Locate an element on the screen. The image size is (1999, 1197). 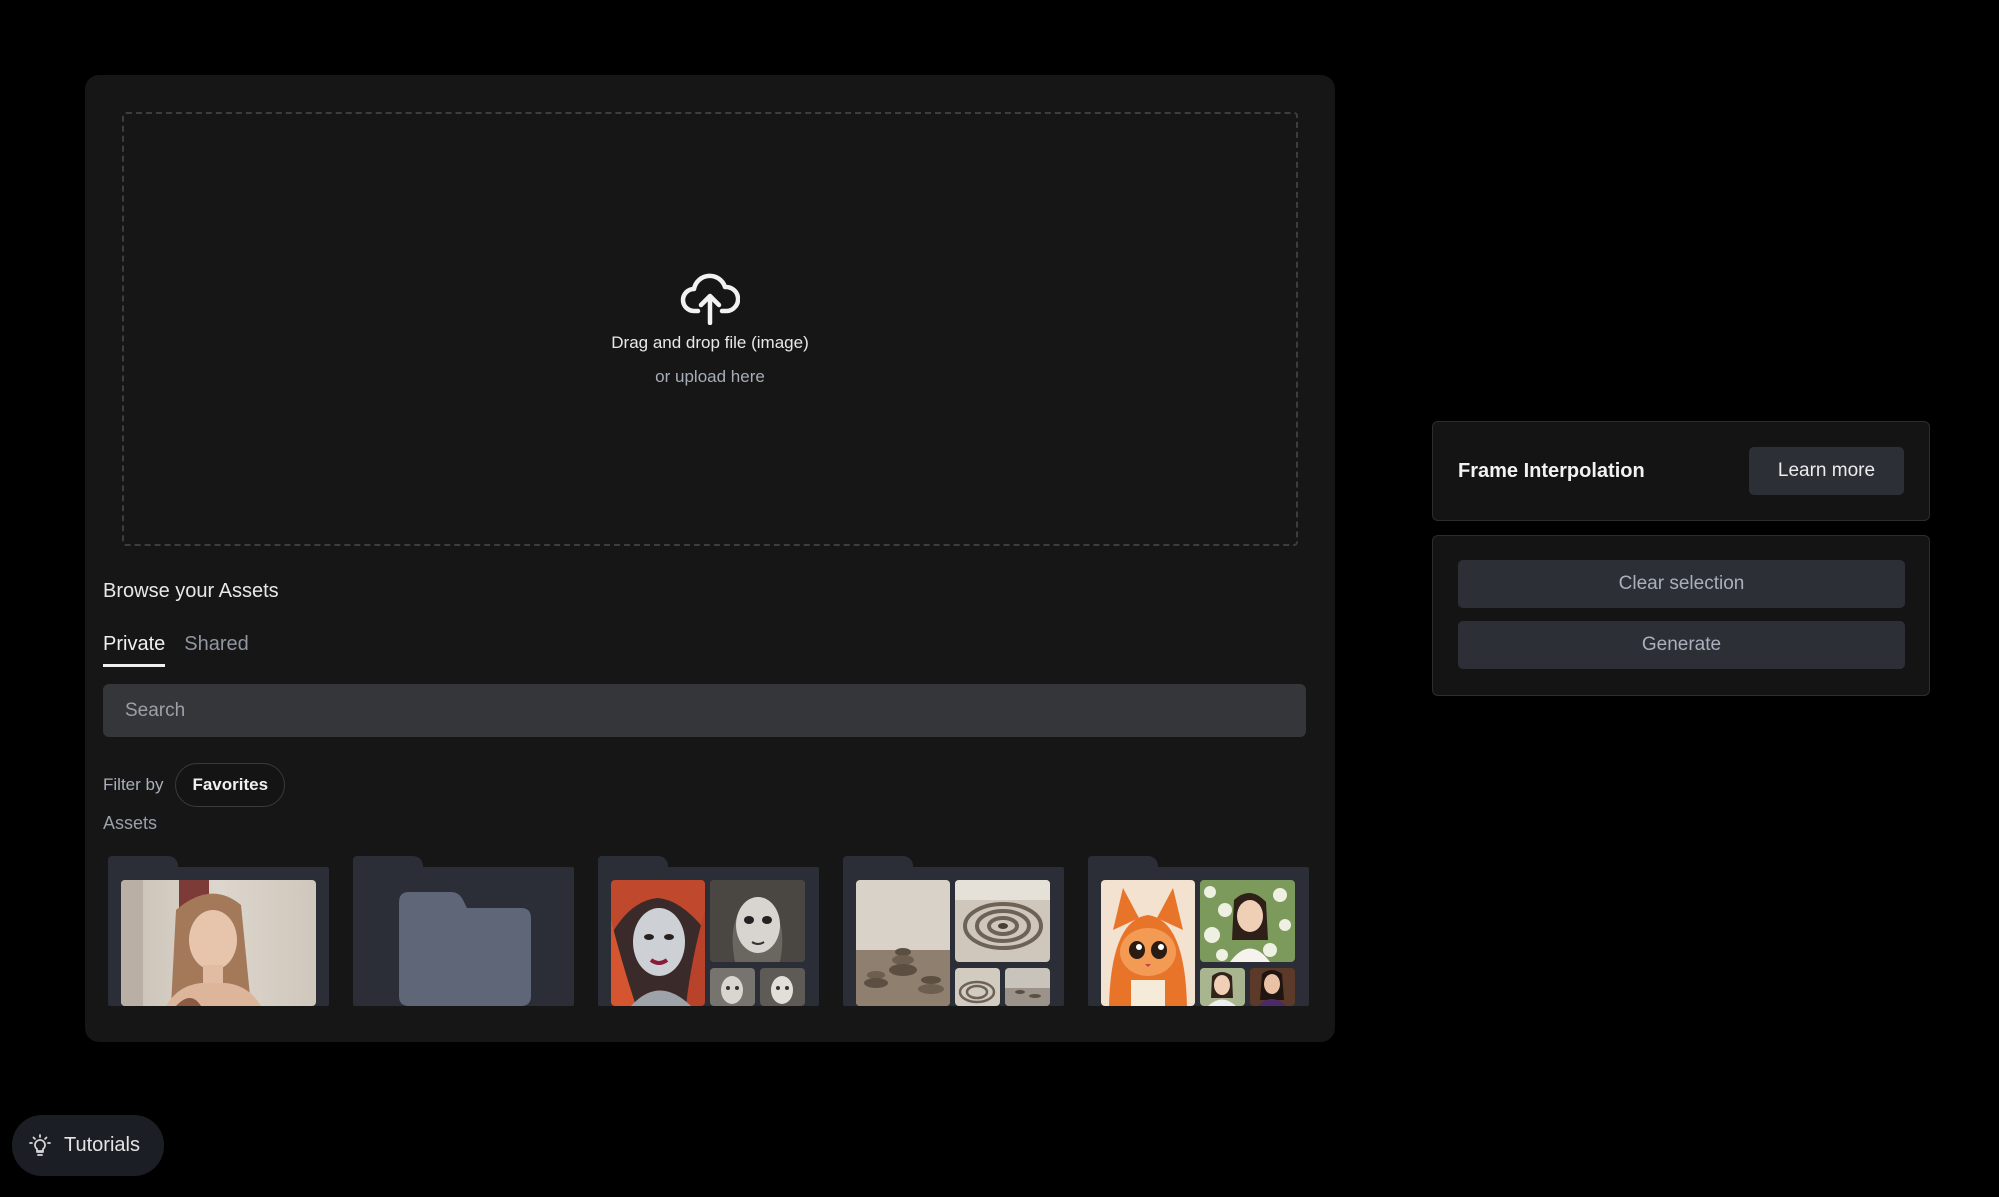
assets-section-label: Assets is located at coordinates (130, 823).